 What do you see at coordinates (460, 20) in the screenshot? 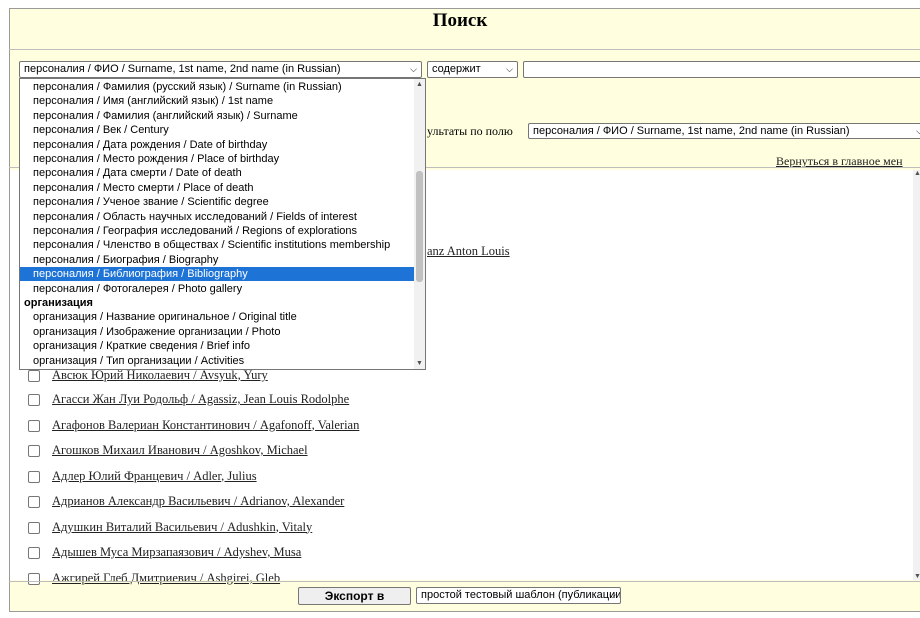
I see `page-title: Поиск` at bounding box center [460, 20].